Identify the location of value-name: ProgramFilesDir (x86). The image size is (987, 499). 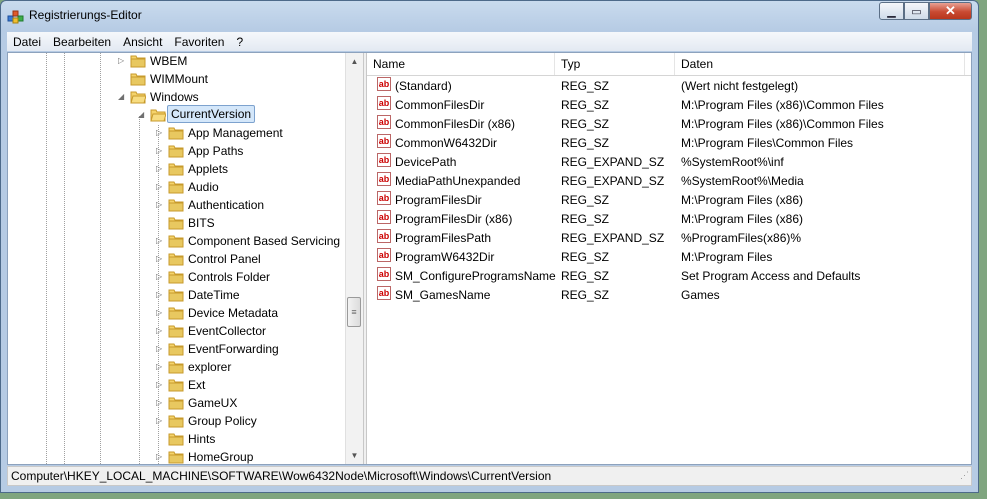
(454, 219).